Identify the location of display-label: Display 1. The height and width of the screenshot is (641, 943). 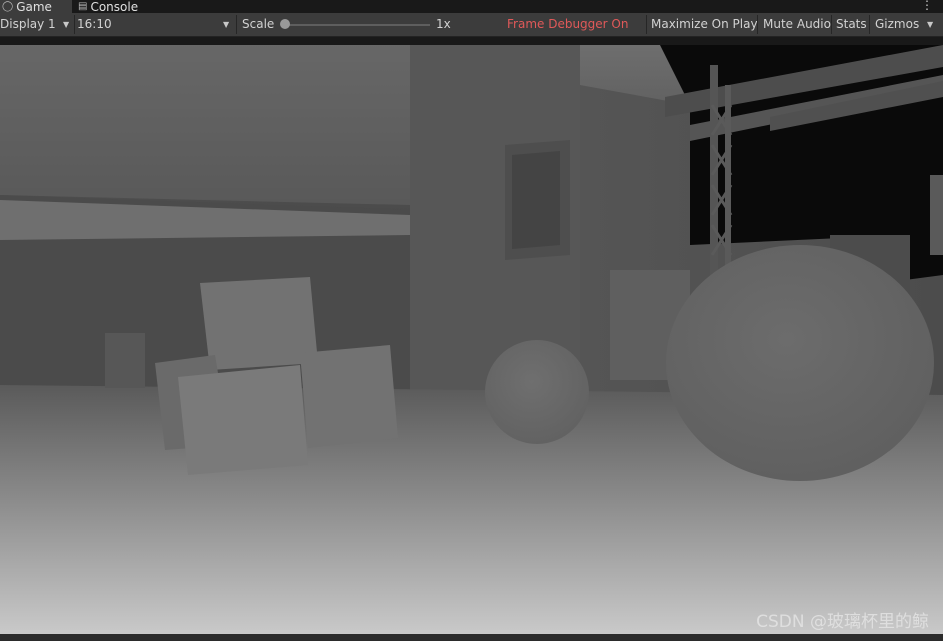
(28, 24).